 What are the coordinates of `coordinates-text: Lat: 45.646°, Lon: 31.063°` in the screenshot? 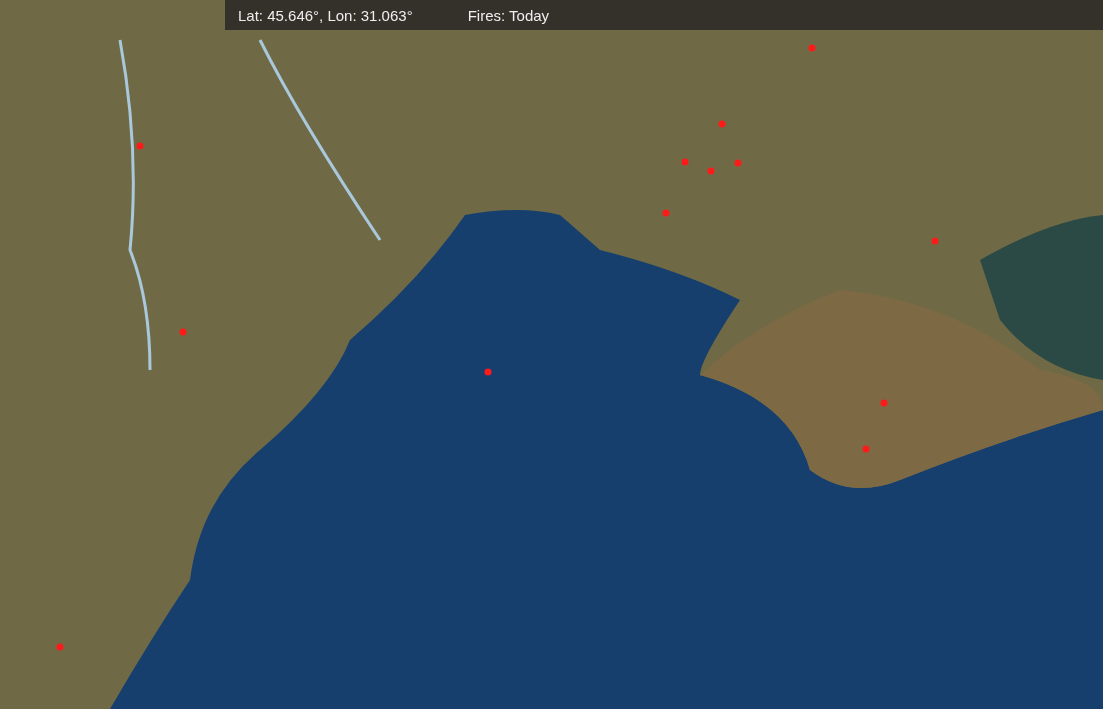 It's located at (325, 15).